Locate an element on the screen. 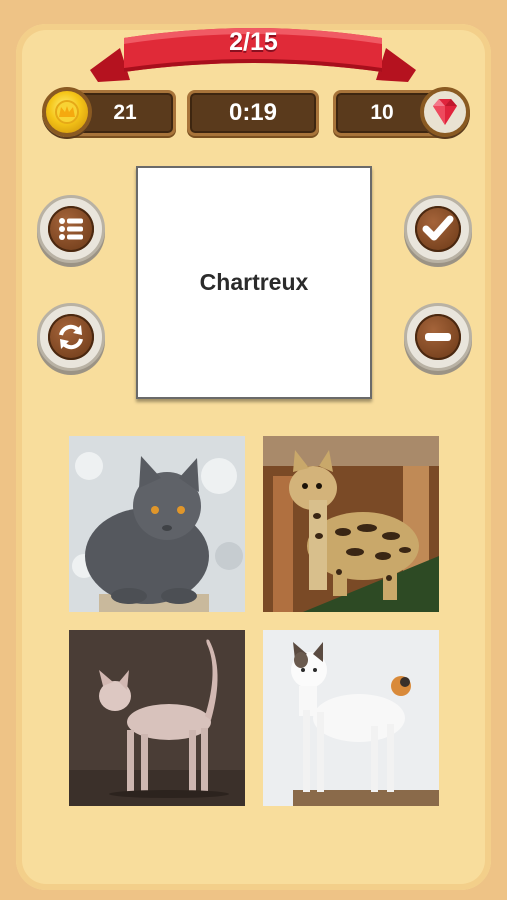 This screenshot has width=507, height=900. minus-button is located at coordinates (438, 337).